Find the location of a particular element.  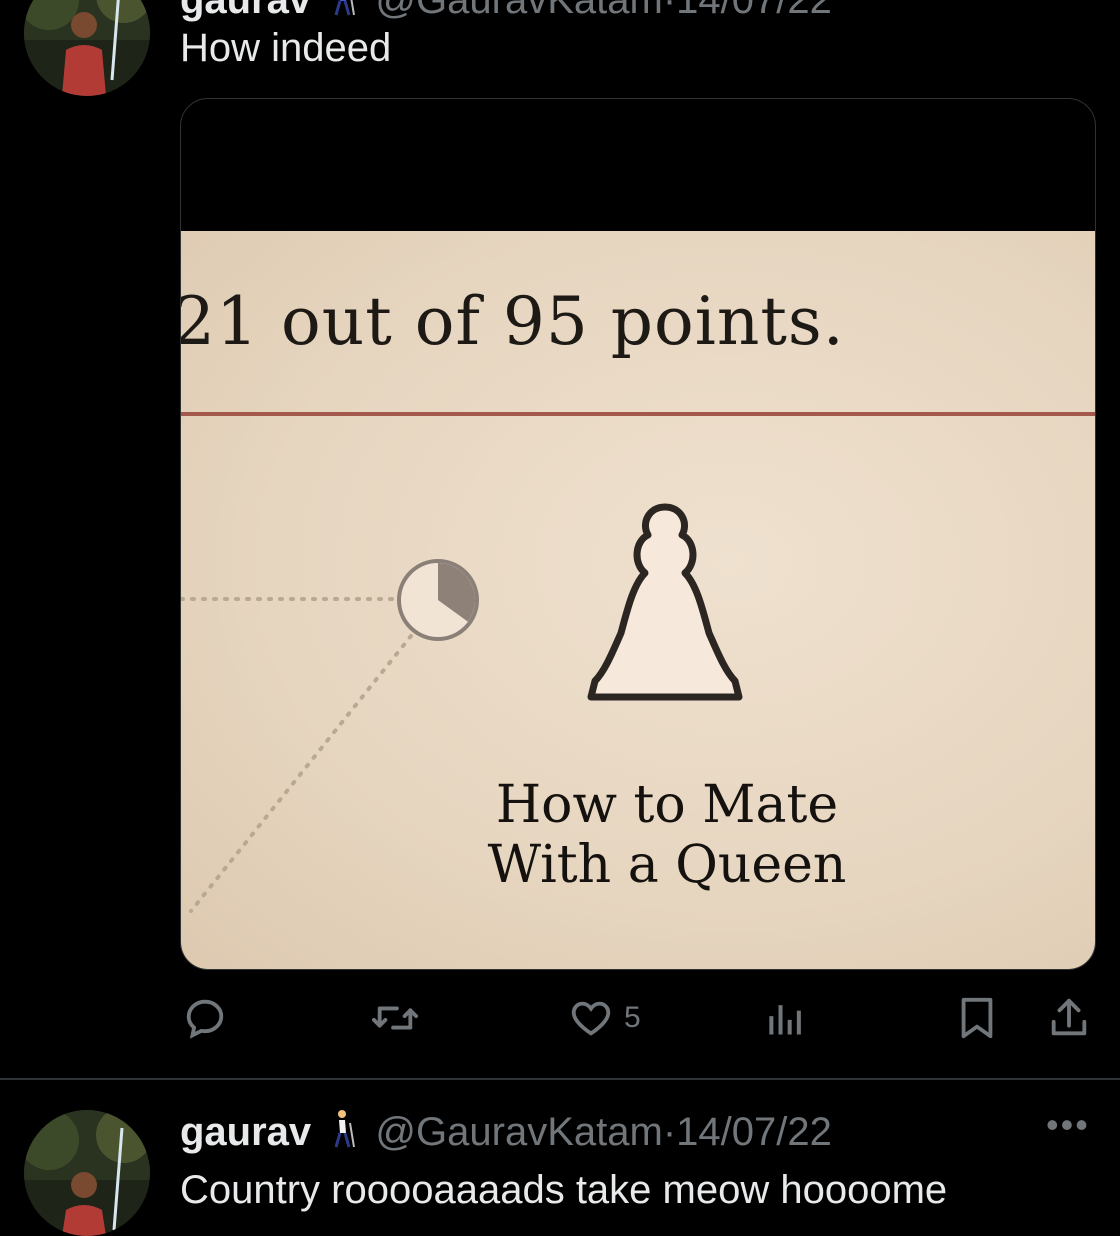

bookmark-button is located at coordinates (977, 1018).